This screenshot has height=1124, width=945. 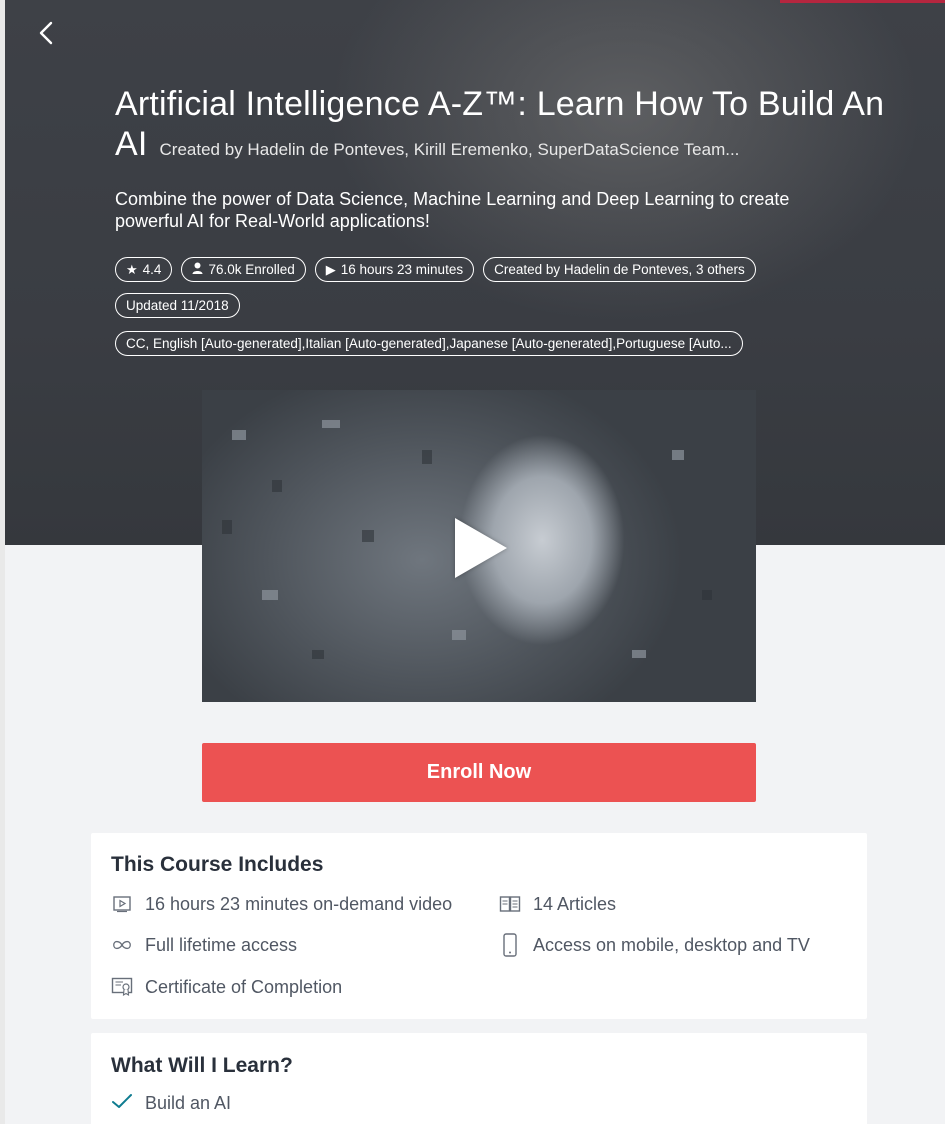 I want to click on updated-badge: Updated 11/2018, so click(x=177, y=305).